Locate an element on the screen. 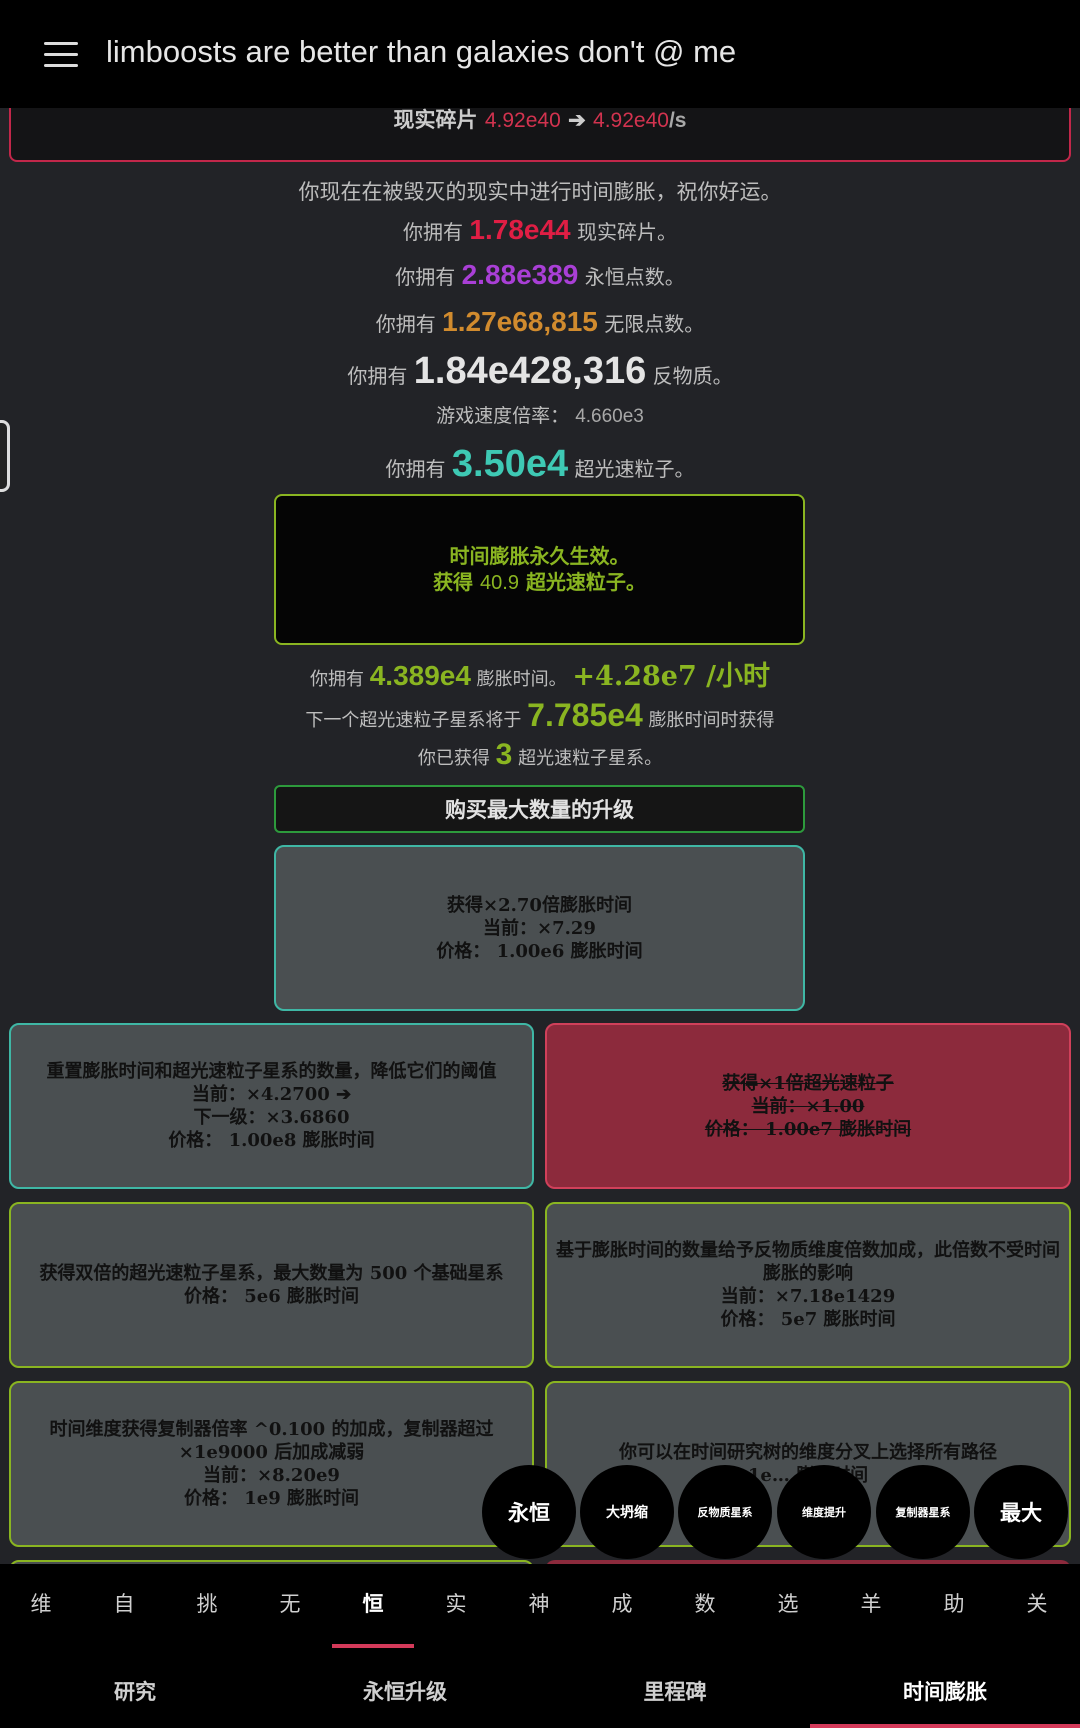 The width and height of the screenshot is (1080, 1728). infinity-points-line: 你拥有 1.27e68,815 无限点数。 is located at coordinates (540, 322).